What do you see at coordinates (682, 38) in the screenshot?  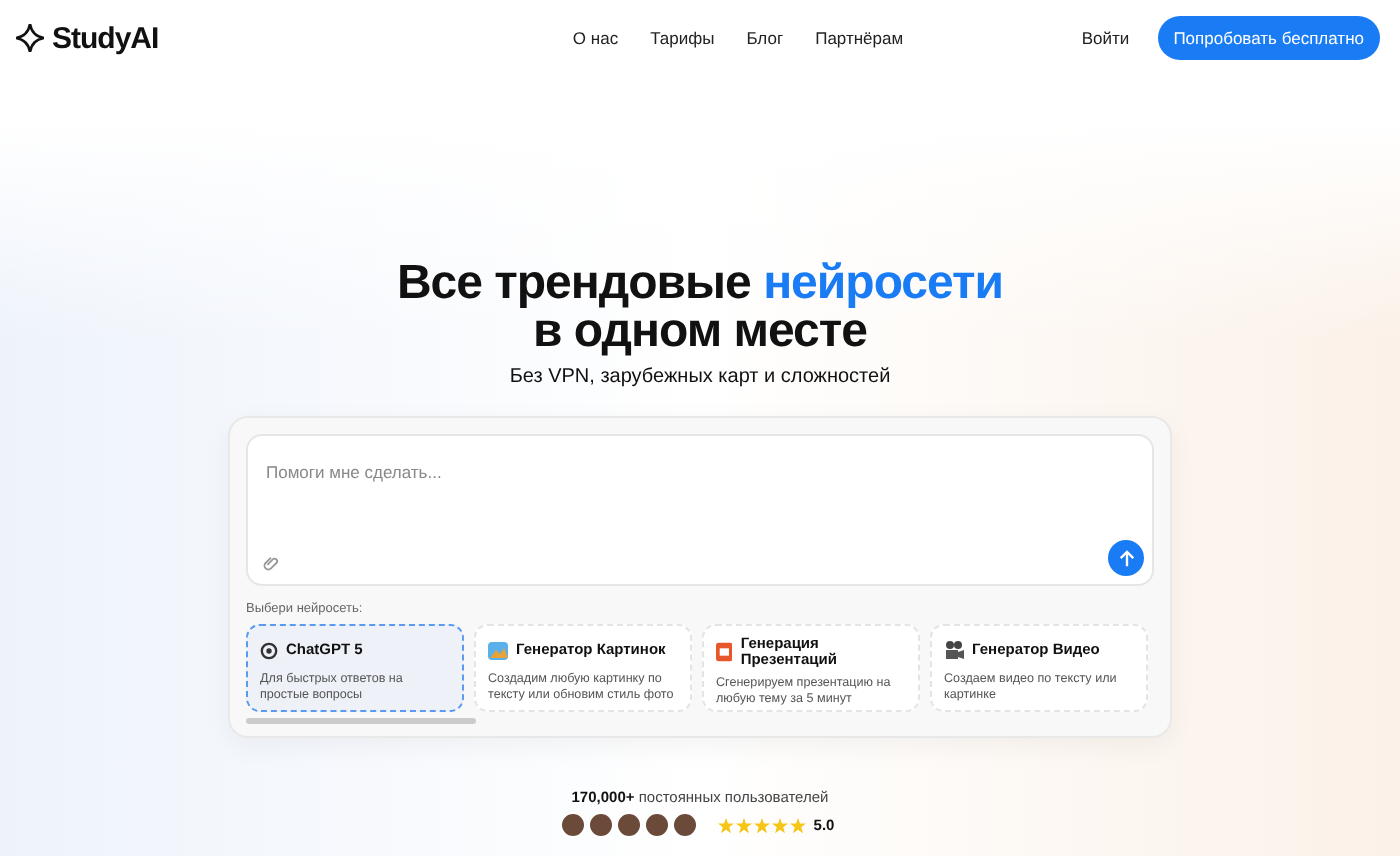 I see `nav-link: Тарифы` at bounding box center [682, 38].